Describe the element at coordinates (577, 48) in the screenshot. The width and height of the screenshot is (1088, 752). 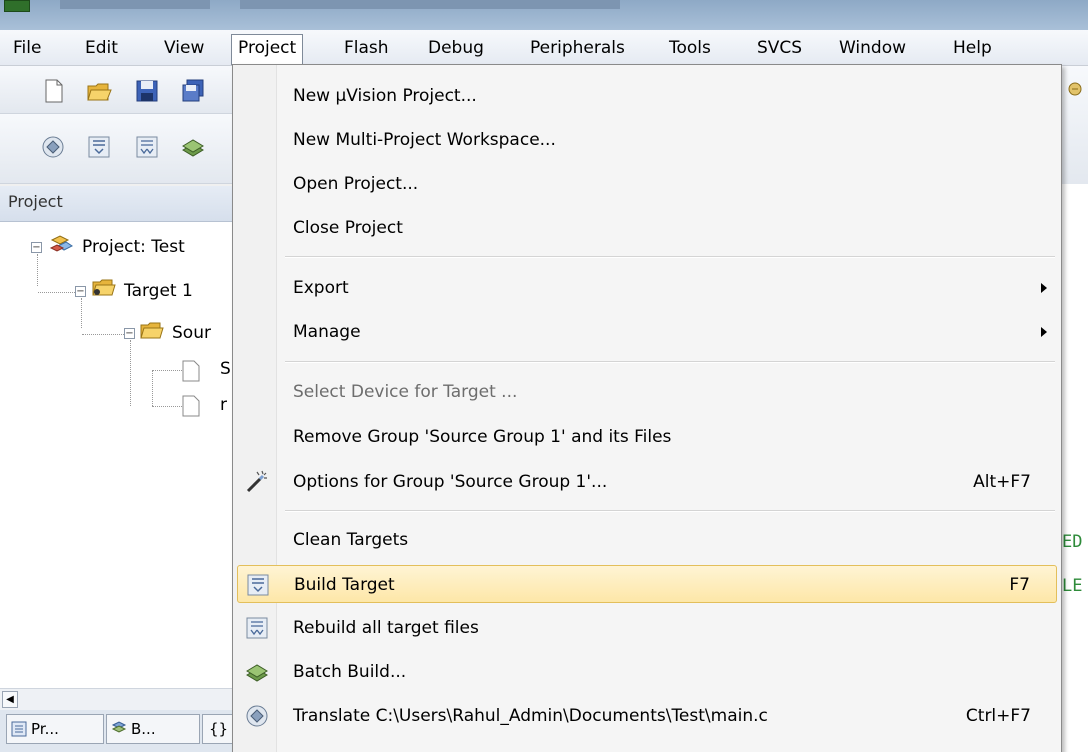
I see `menu-peripherals: Peripherals` at that location.